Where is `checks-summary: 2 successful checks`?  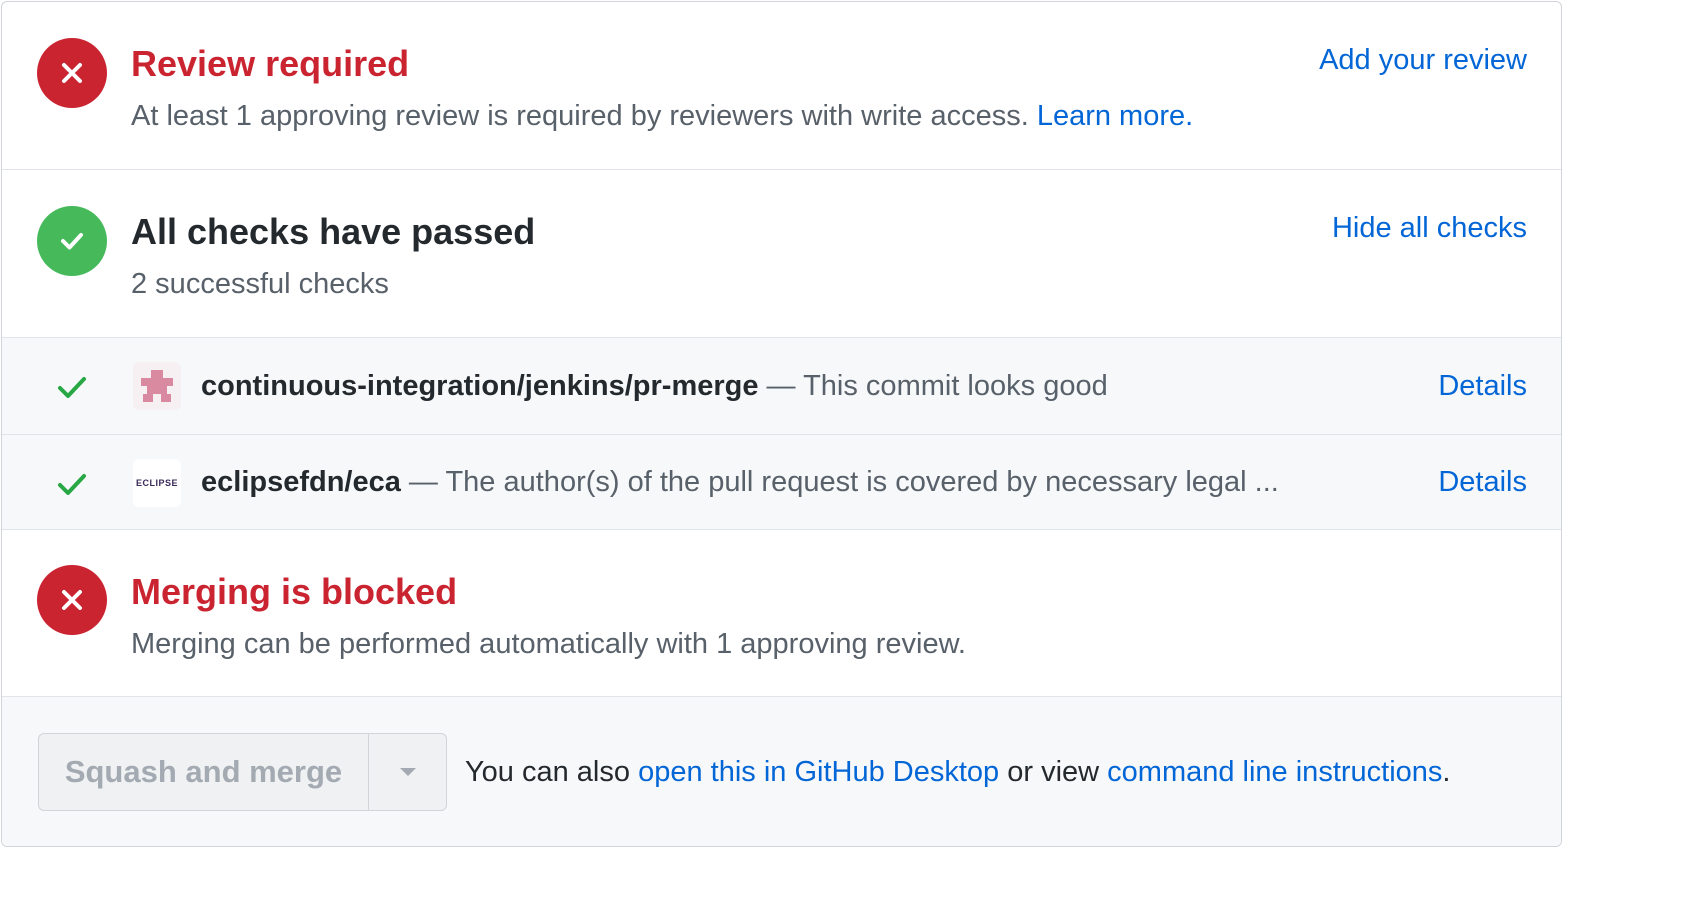 checks-summary: 2 successful checks is located at coordinates (260, 284).